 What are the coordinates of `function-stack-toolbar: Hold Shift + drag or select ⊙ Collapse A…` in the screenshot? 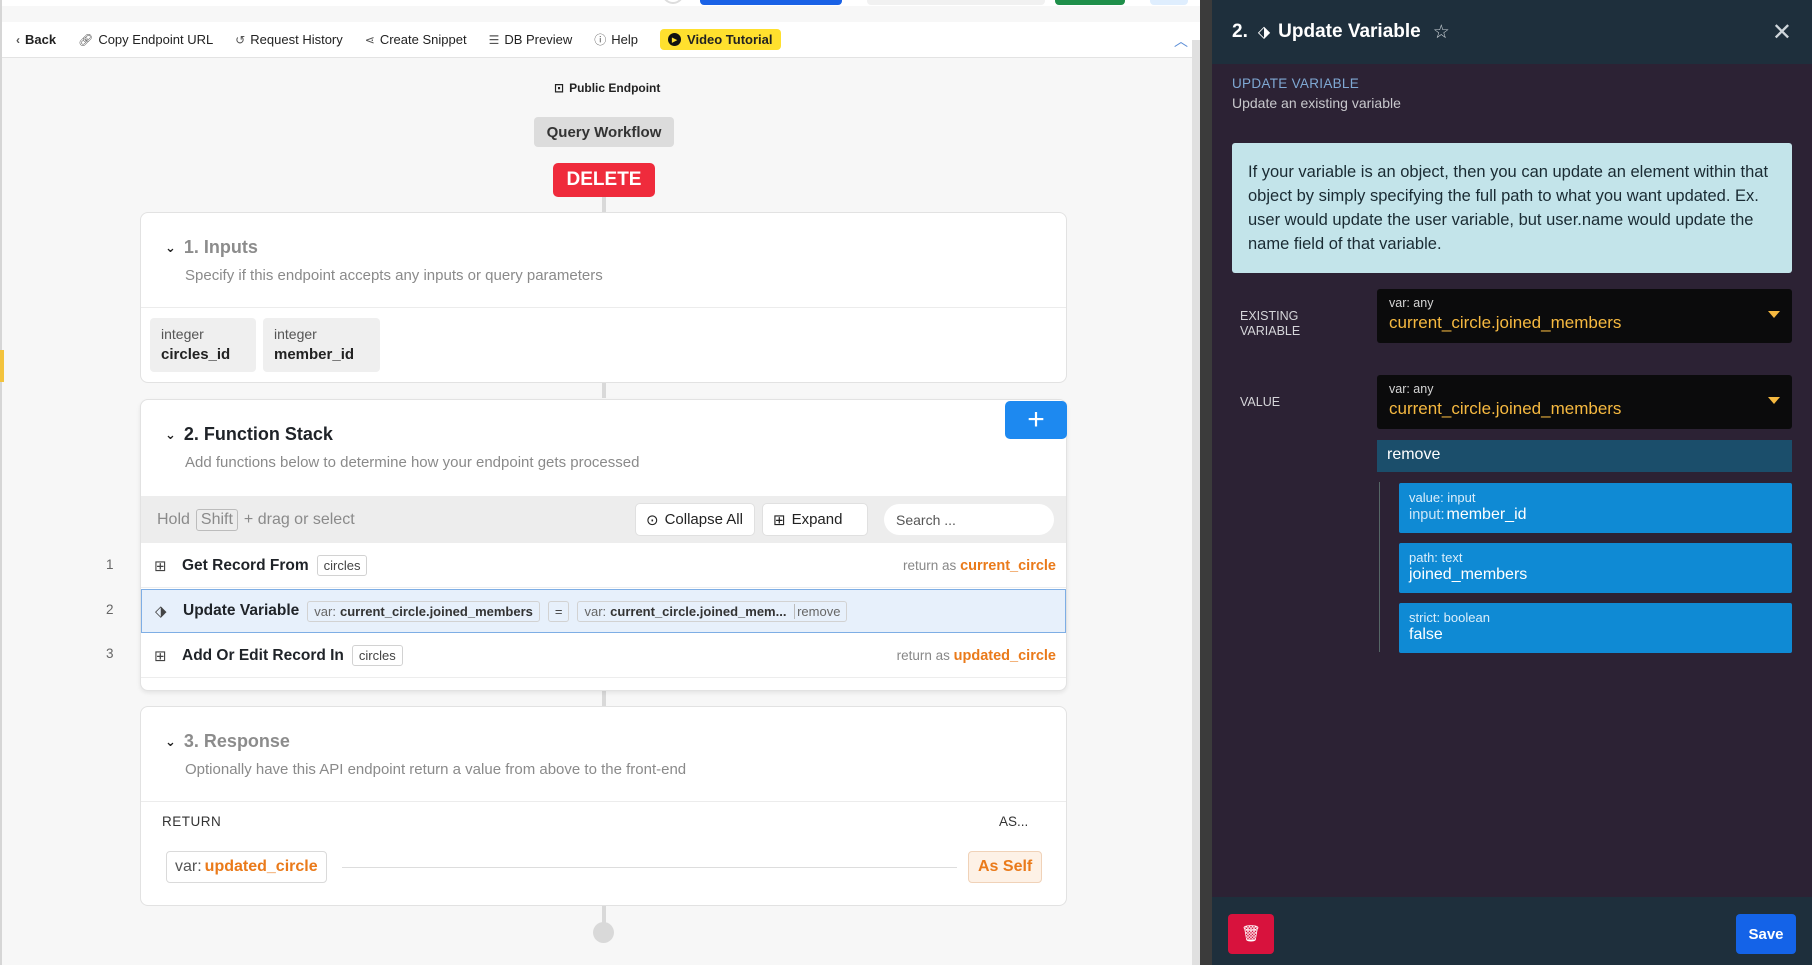 It's located at (603, 519).